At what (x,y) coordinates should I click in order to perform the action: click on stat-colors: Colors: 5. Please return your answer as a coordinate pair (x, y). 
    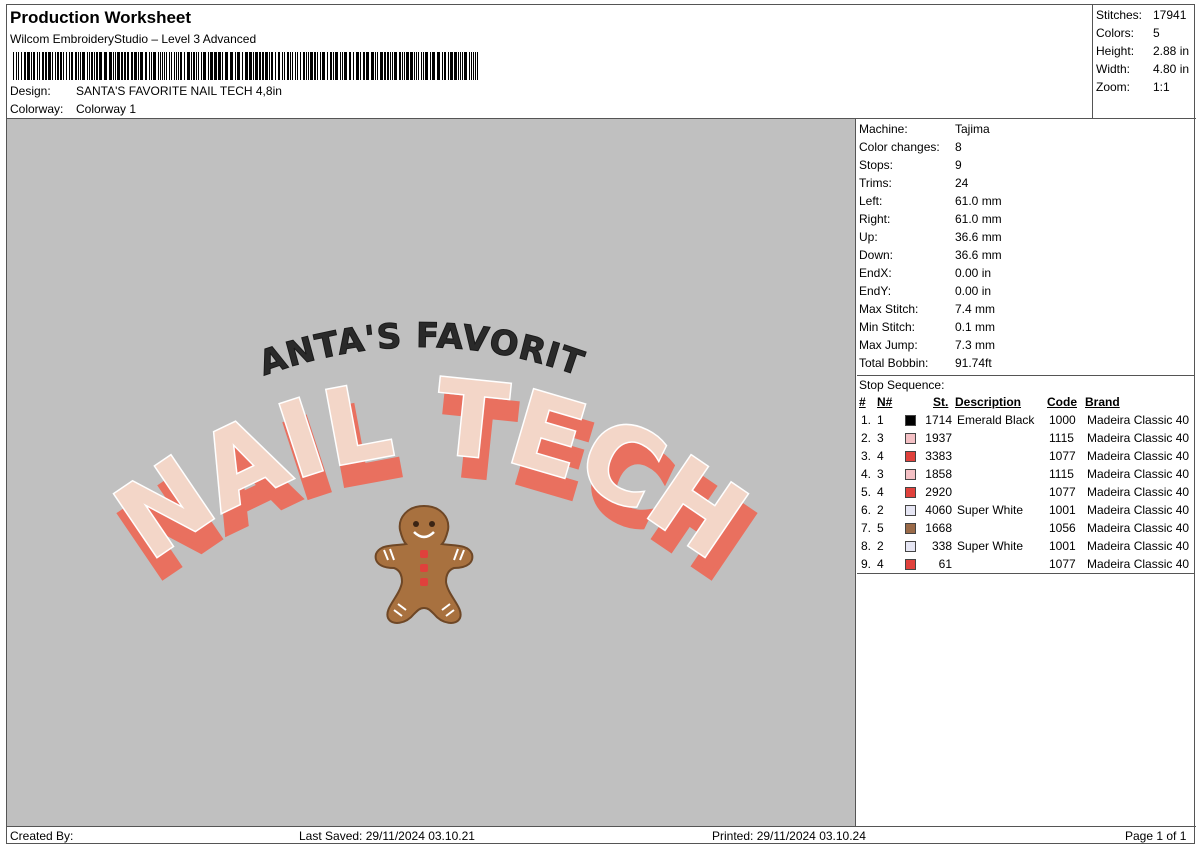
    Looking at the image, I should click on (1128, 33).